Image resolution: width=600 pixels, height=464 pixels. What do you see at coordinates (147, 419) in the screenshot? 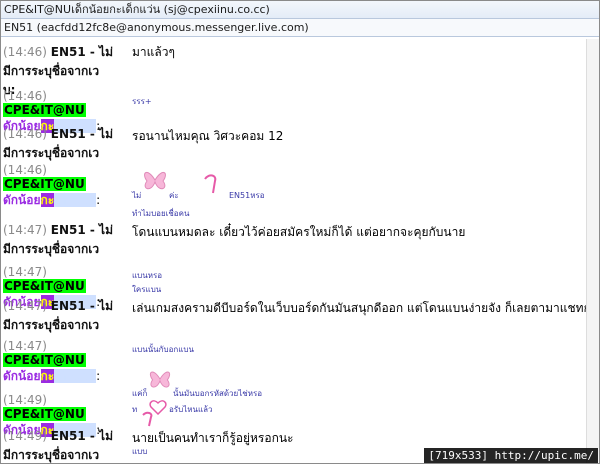
I see `squiggle-icon` at bounding box center [147, 419].